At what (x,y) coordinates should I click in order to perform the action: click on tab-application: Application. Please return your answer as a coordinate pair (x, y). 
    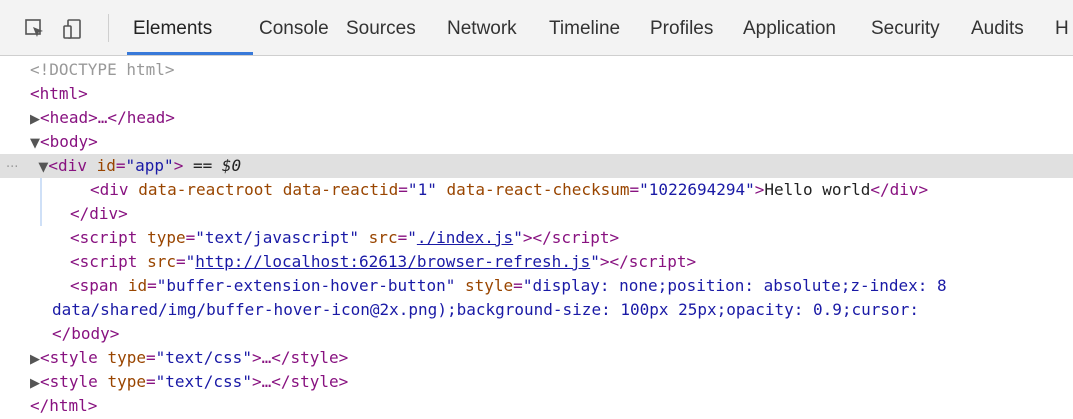
    Looking at the image, I should click on (789, 29).